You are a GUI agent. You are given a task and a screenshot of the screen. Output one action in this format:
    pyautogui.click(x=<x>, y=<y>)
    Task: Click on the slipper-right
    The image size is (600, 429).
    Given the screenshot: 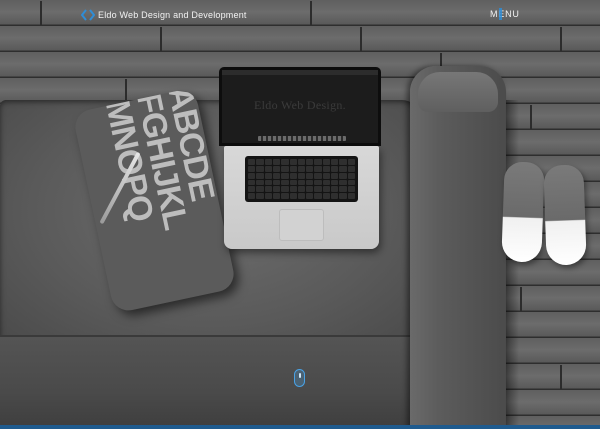 What is the action you would take?
    pyautogui.click(x=565, y=215)
    